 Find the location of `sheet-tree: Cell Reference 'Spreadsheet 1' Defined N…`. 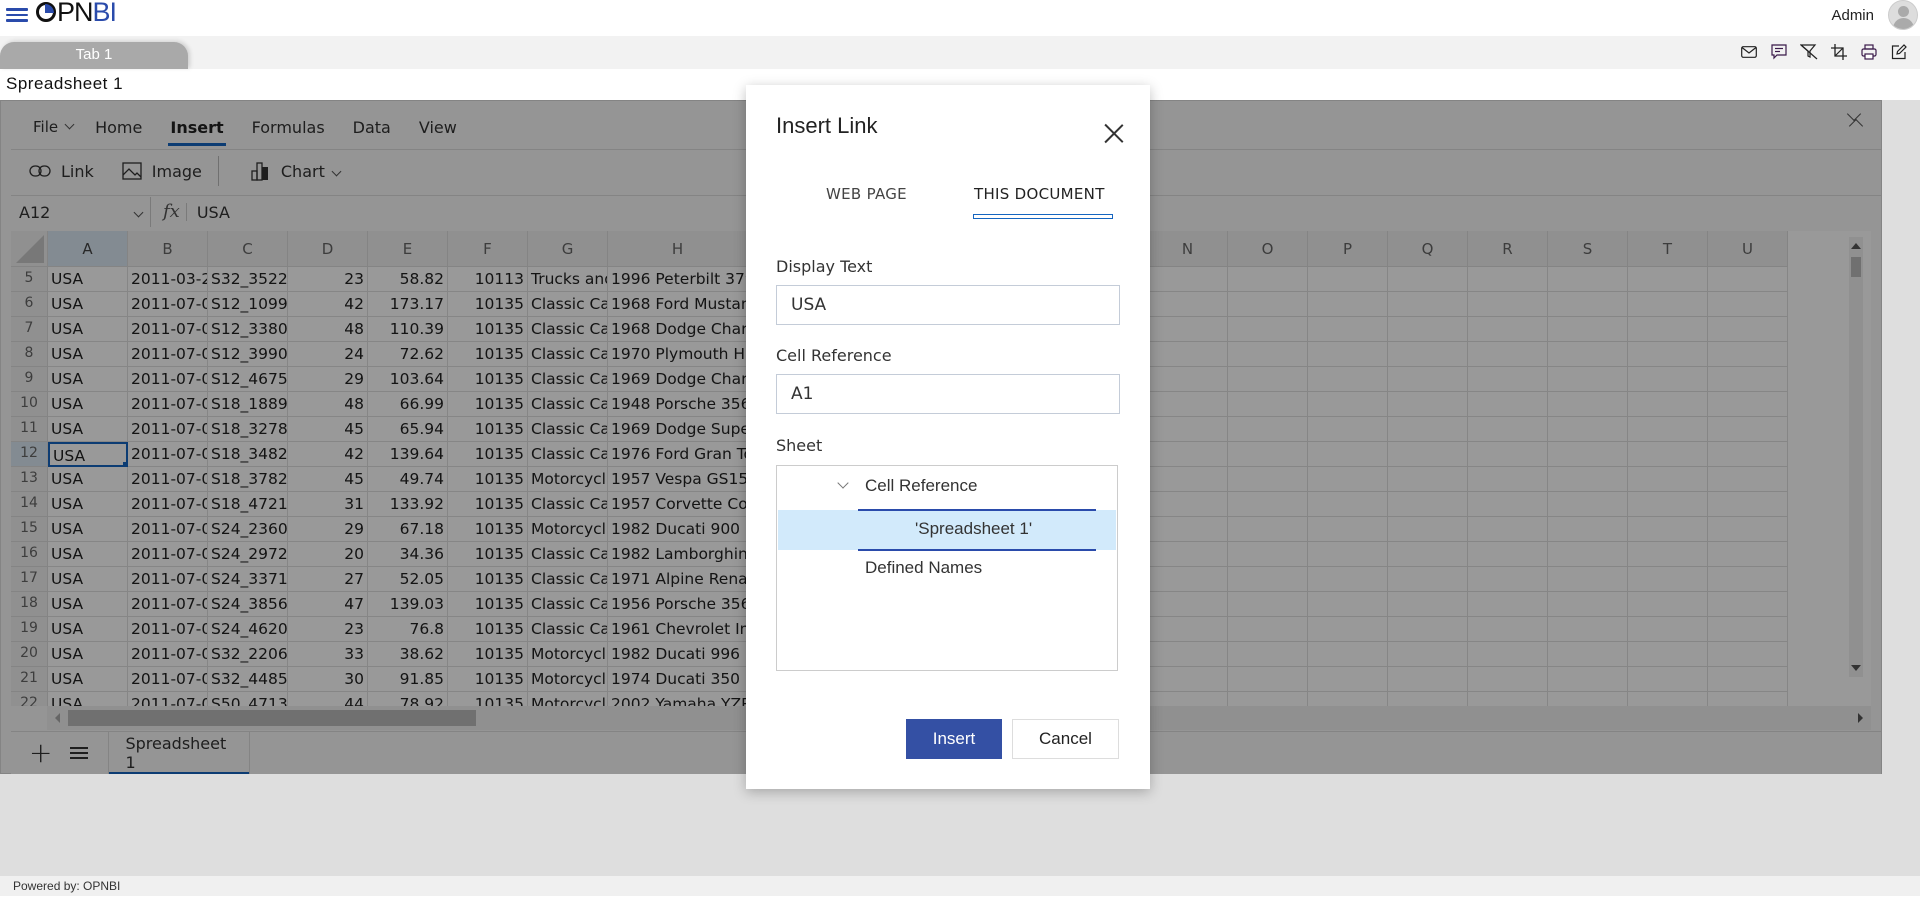

sheet-tree: Cell Reference 'Spreadsheet 1' Defined N… is located at coordinates (947, 568).